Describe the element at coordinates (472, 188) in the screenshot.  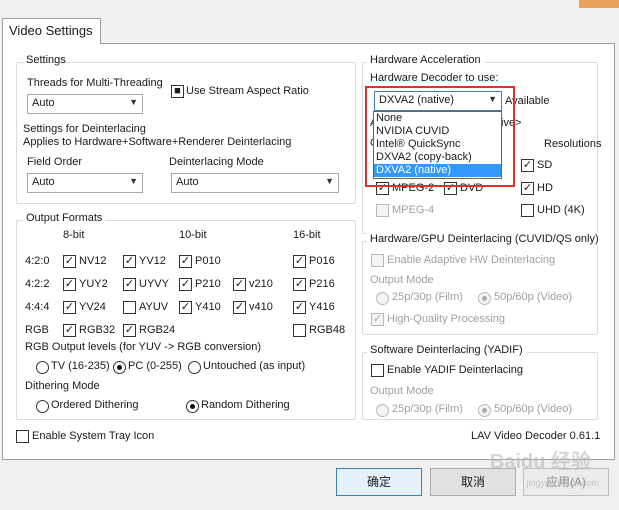
I see `codec-dvd-label: DVD` at that location.